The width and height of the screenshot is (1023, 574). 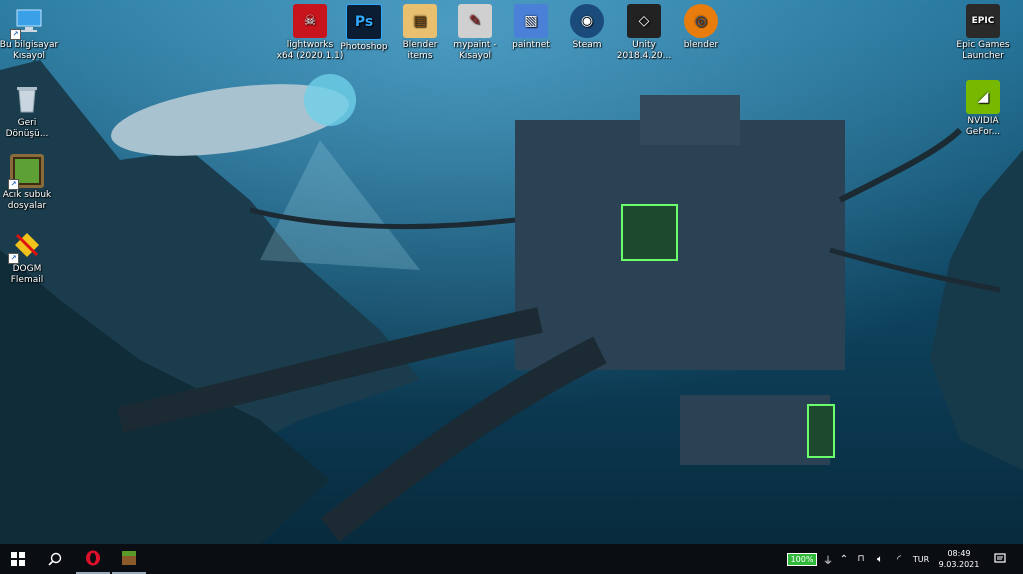 I want to click on search-button, so click(x=55, y=559).